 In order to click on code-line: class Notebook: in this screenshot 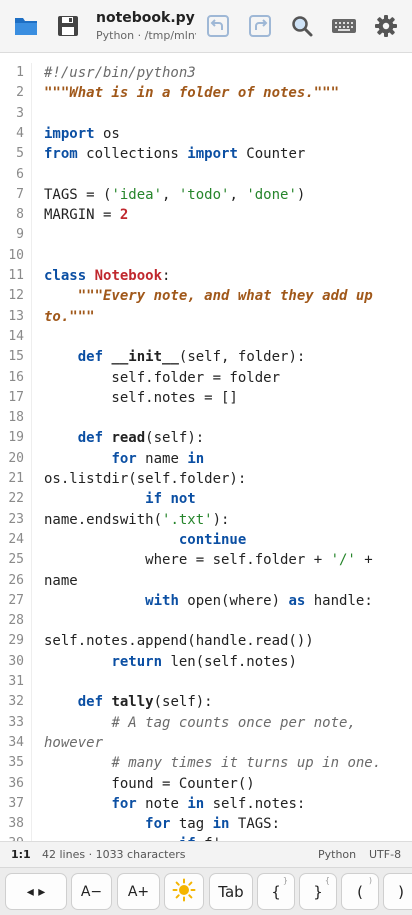, I will do `click(107, 276)`.